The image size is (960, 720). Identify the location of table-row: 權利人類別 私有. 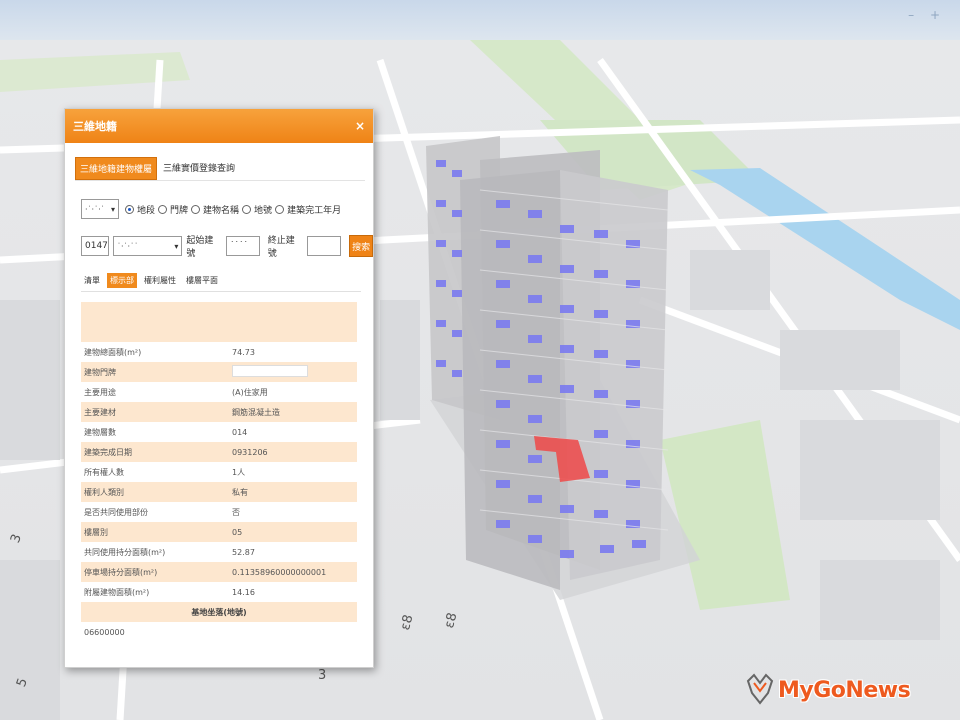
(219, 492).